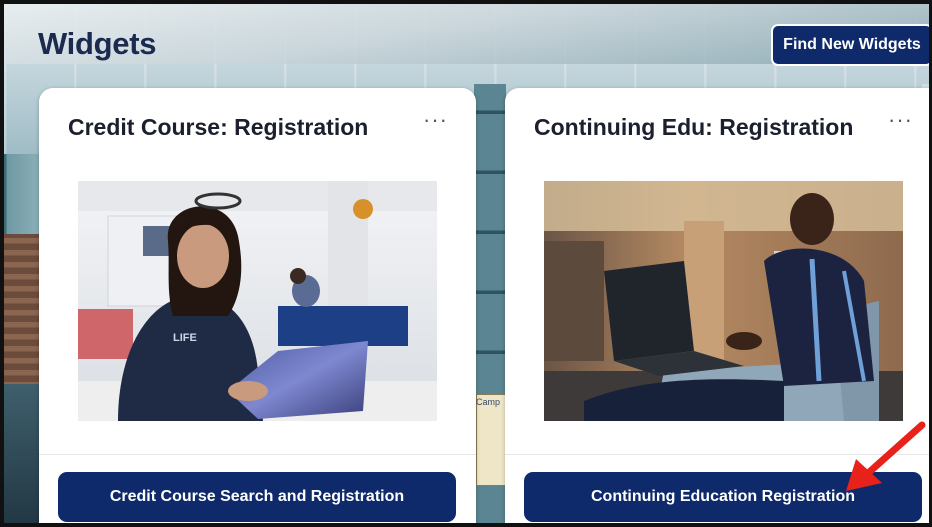 The width and height of the screenshot is (932, 527). Describe the element at coordinates (218, 127) in the screenshot. I see `card-title: Credit Course: Registration` at that location.